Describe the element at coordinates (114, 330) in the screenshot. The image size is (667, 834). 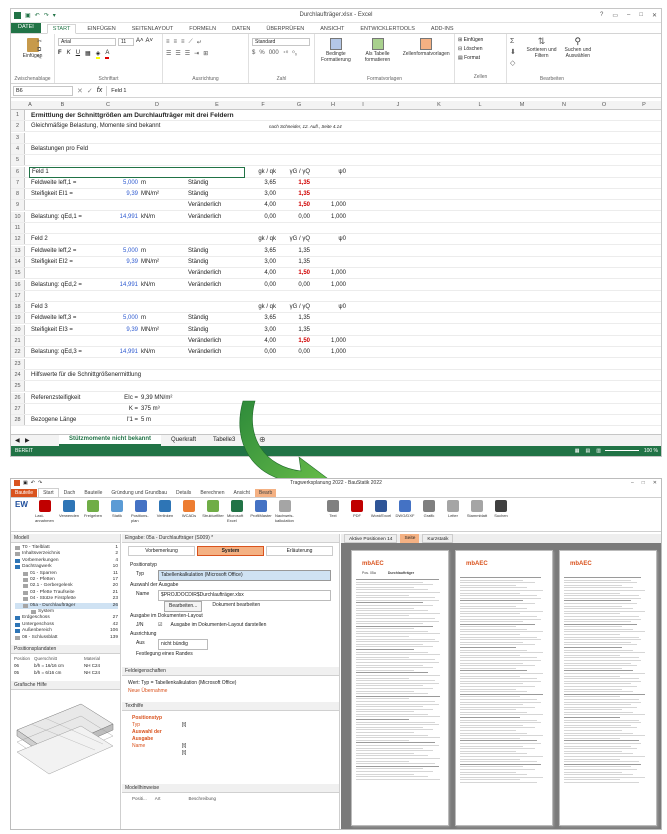
I see `cell-c: 9,39` at that location.